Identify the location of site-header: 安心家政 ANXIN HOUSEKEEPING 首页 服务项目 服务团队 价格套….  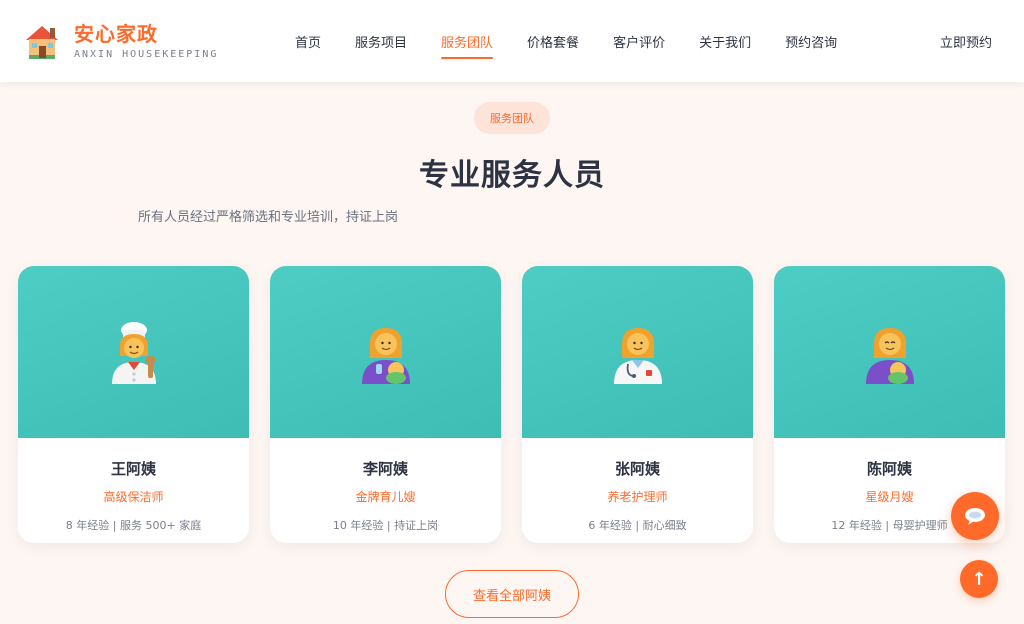
(512, 41).